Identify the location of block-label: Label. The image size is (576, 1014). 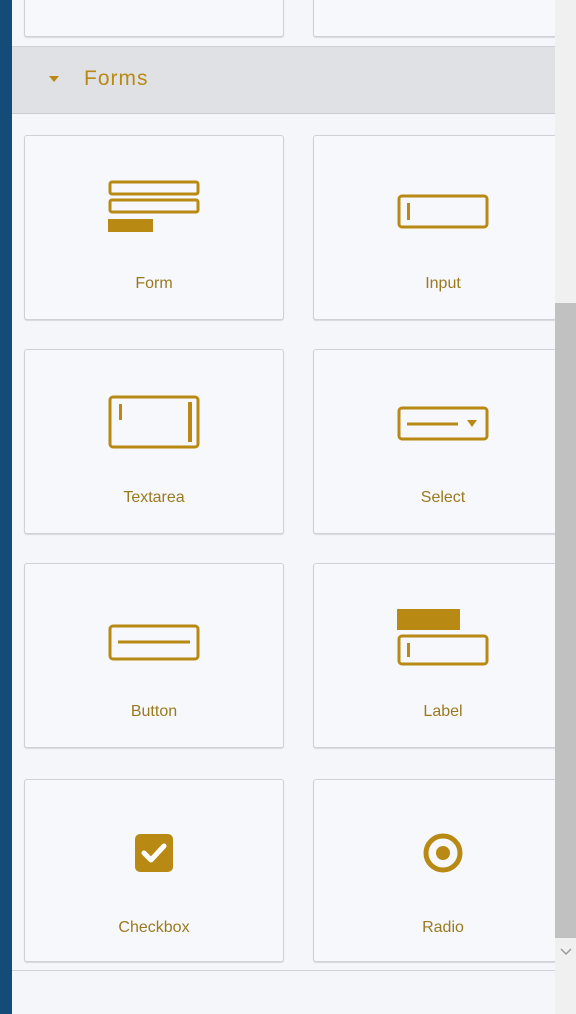
(434, 655).